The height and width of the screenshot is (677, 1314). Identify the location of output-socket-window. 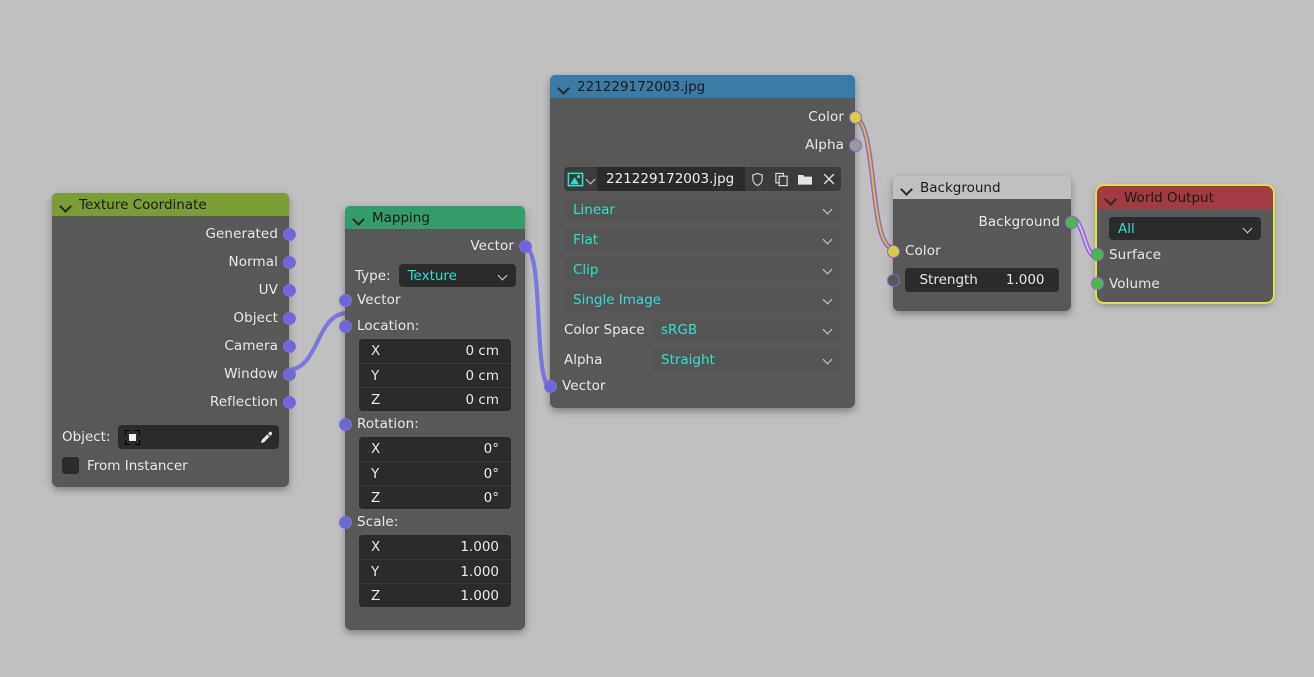
(289, 374).